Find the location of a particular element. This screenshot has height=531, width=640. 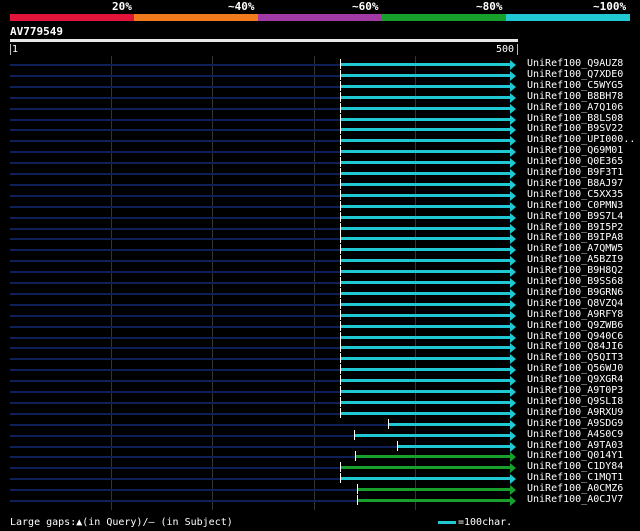

hit-label: UniRef100_Q0E365 is located at coordinates (575, 162).